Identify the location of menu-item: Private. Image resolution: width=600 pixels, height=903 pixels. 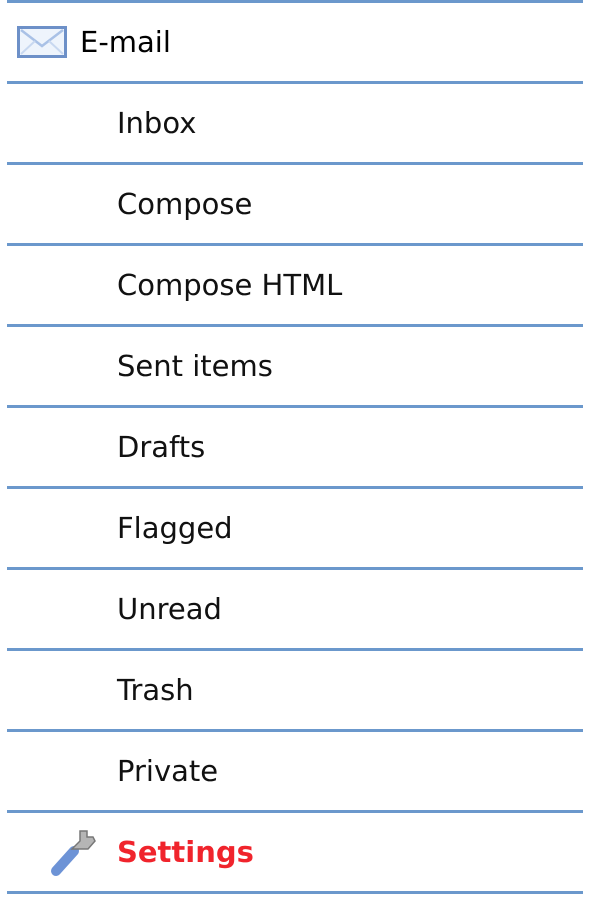
(167, 771).